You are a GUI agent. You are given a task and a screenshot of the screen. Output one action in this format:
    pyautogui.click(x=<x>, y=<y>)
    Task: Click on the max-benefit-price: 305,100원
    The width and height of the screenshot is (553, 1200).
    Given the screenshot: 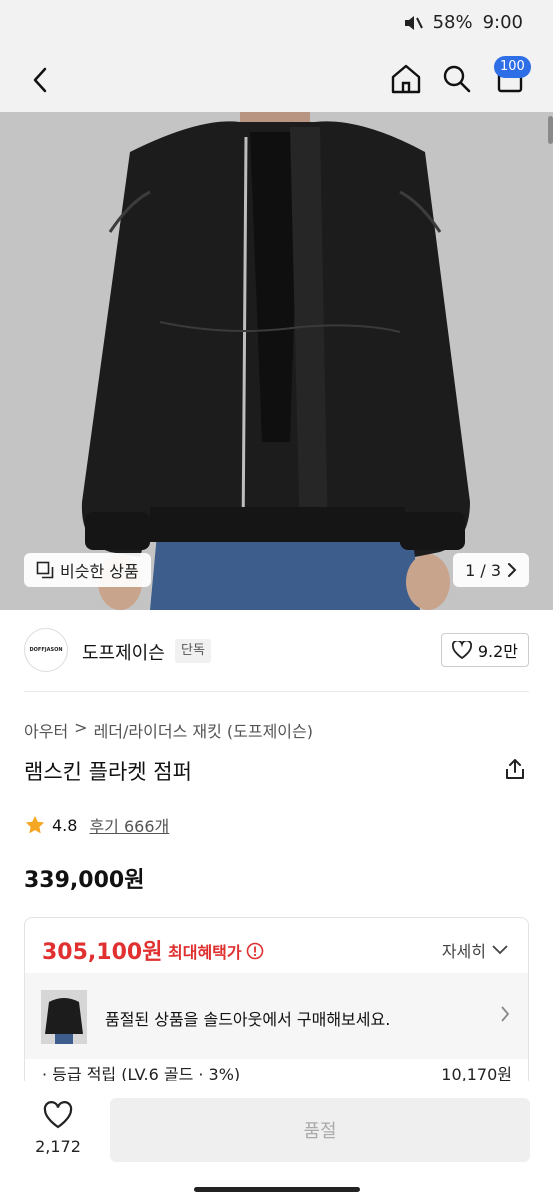 What is the action you would take?
    pyautogui.click(x=102, y=952)
    